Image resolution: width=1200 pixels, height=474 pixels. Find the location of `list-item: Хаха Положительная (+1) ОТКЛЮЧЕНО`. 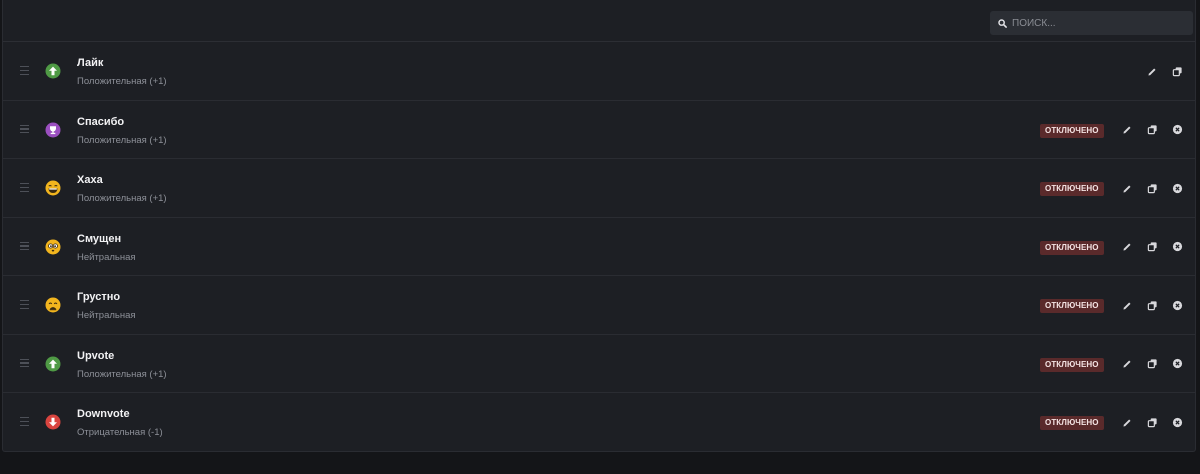

list-item: Хаха Положительная (+1) ОТКЛЮЧЕНО is located at coordinates (599, 188).